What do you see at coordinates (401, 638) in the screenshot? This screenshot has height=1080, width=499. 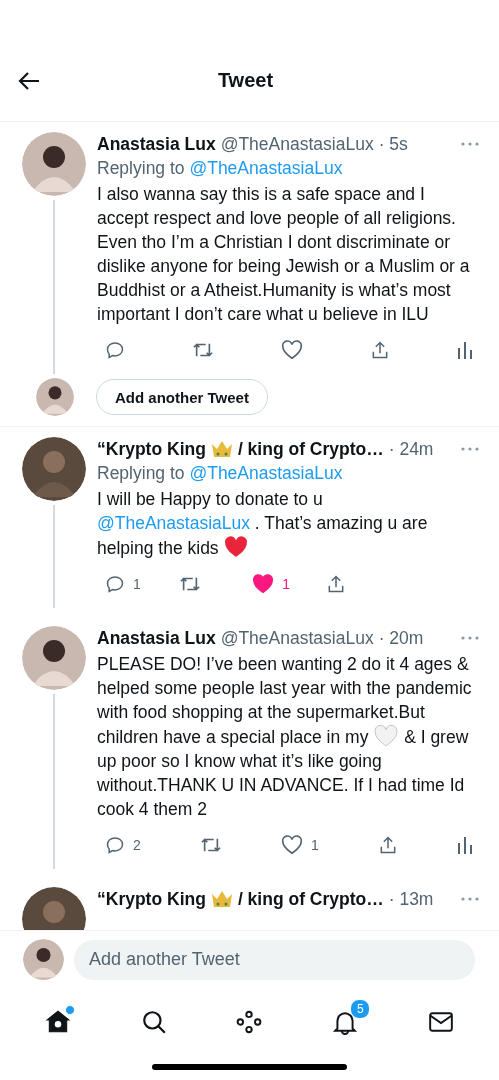 I see `tweet-time: · 20m` at bounding box center [401, 638].